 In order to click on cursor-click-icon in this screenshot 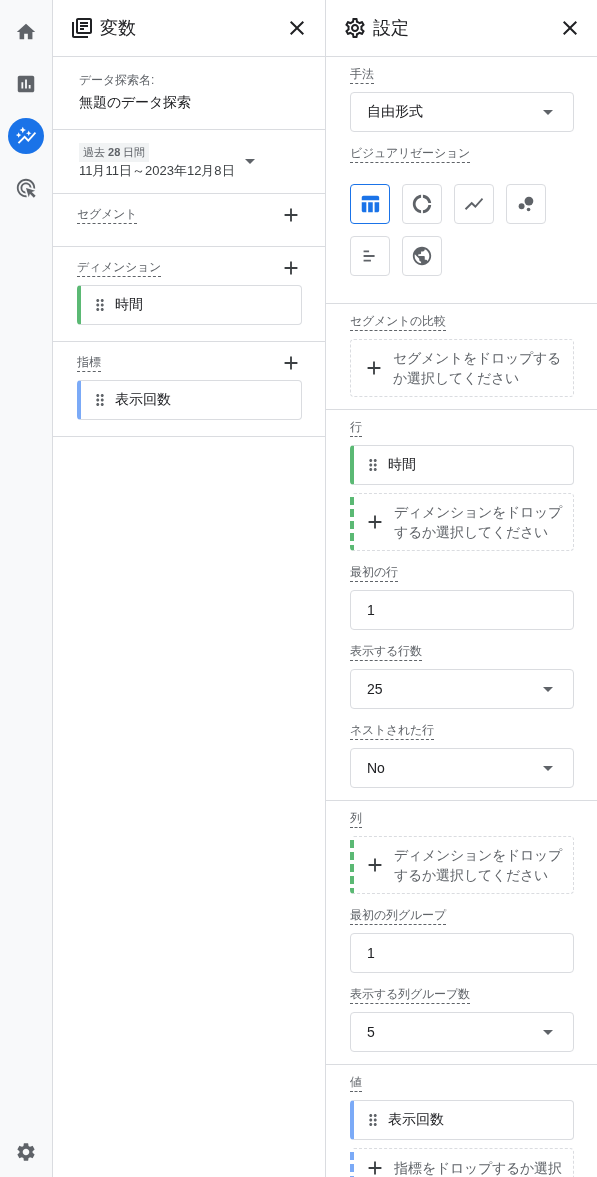, I will do `click(26, 188)`.